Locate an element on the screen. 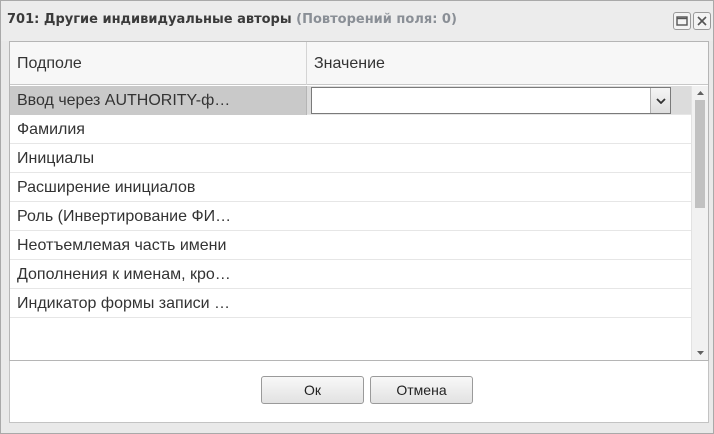  dialog-footer: Ок Отмена is located at coordinates (359, 392).